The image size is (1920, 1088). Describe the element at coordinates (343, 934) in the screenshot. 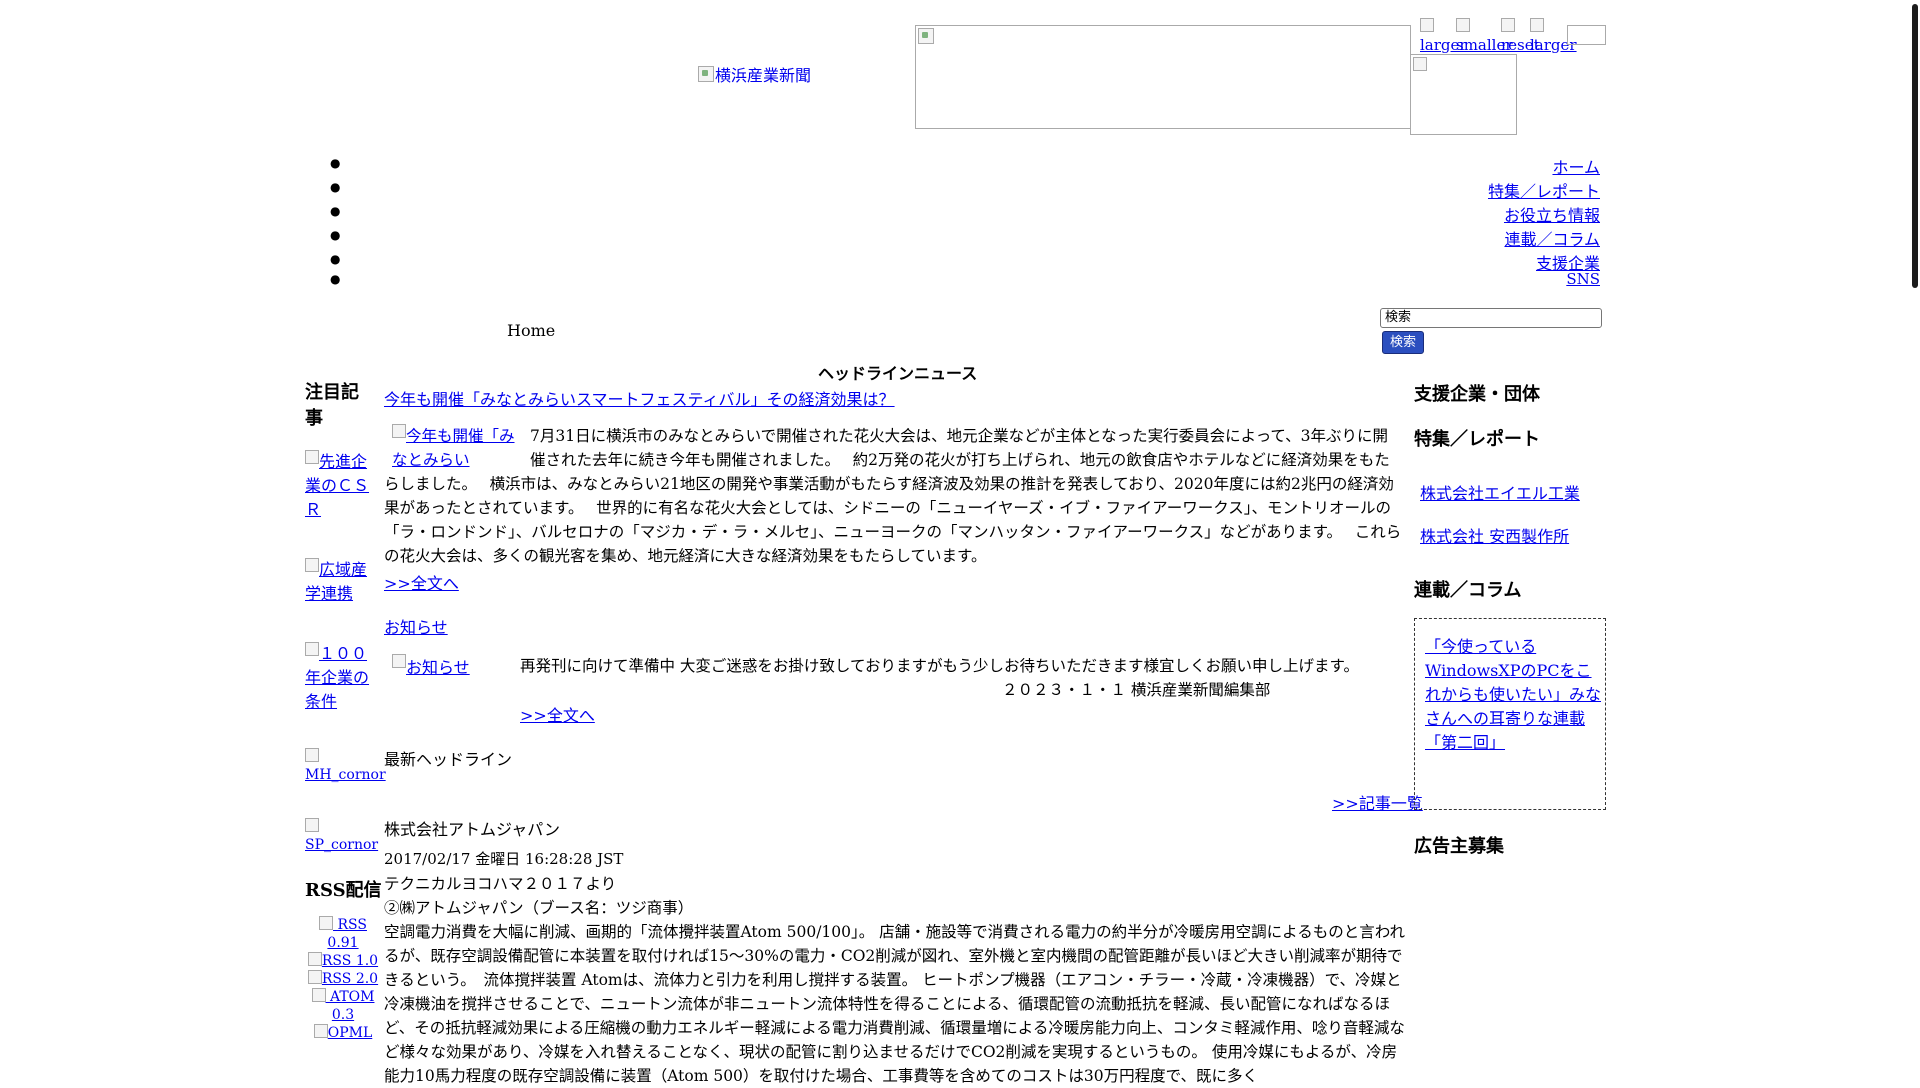

I see `rss-091-link: RSS 0.91` at that location.